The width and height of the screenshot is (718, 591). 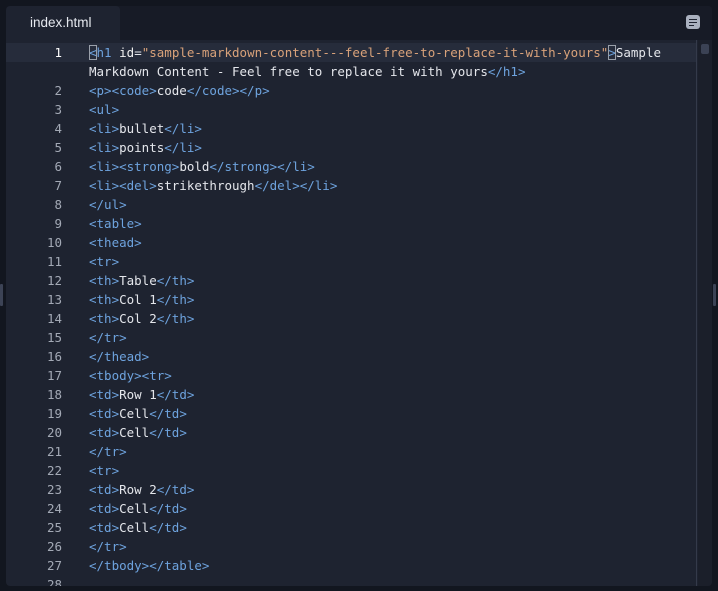 I want to click on line-number: 15, so click(x=54, y=337).